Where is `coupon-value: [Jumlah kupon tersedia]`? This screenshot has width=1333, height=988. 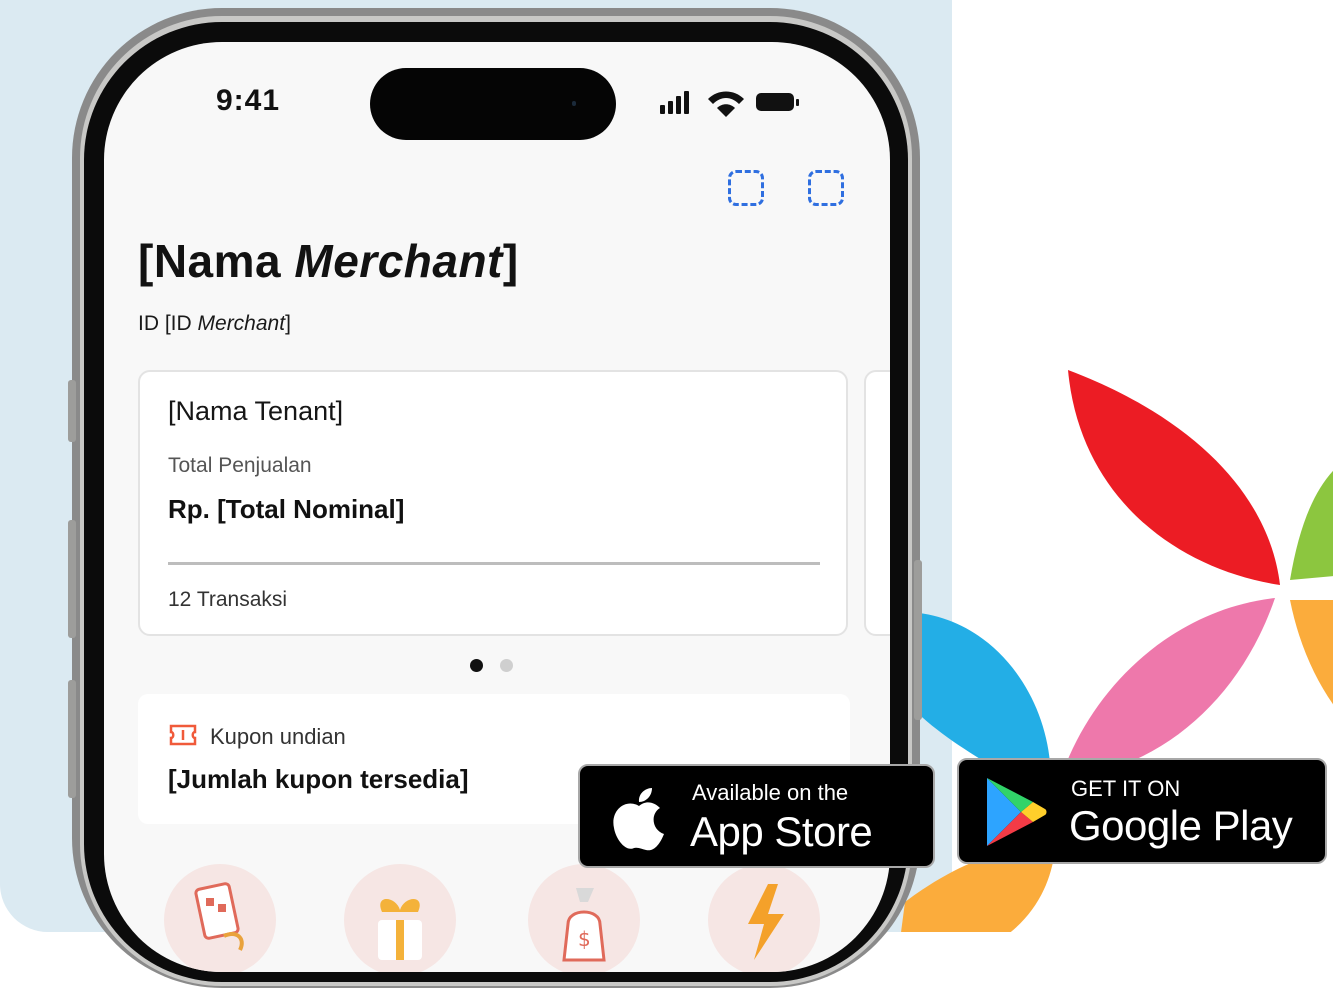
coupon-value: [Jumlah kupon tersedia] is located at coordinates (318, 779).